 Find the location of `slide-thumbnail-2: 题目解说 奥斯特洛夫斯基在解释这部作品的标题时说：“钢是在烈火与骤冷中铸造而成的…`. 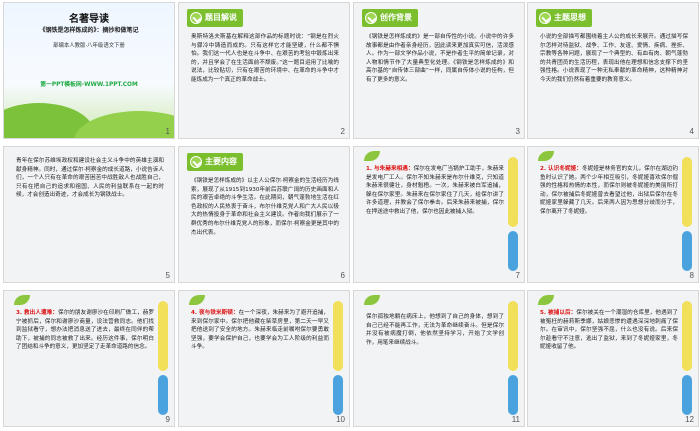

slide-thumbnail-2: 题目解说 奥斯特洛夫斯基在解释这部作品的标题时说：“钢是在烈火与骤冷中铸造而成的… is located at coordinates (264, 70).